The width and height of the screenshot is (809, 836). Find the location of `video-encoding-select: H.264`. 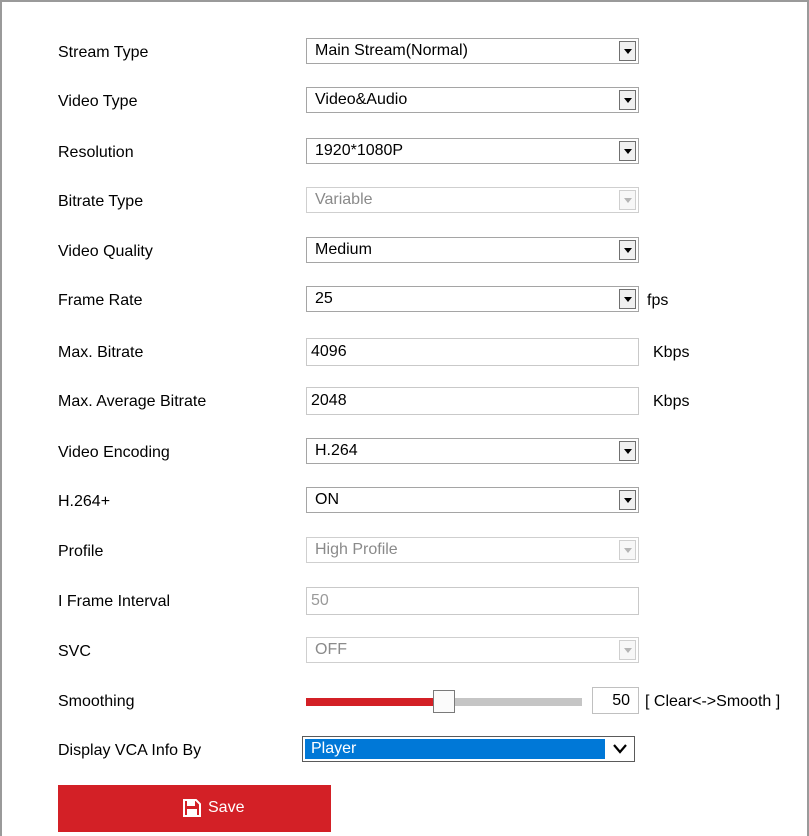

video-encoding-select: H.264 is located at coordinates (472, 451).